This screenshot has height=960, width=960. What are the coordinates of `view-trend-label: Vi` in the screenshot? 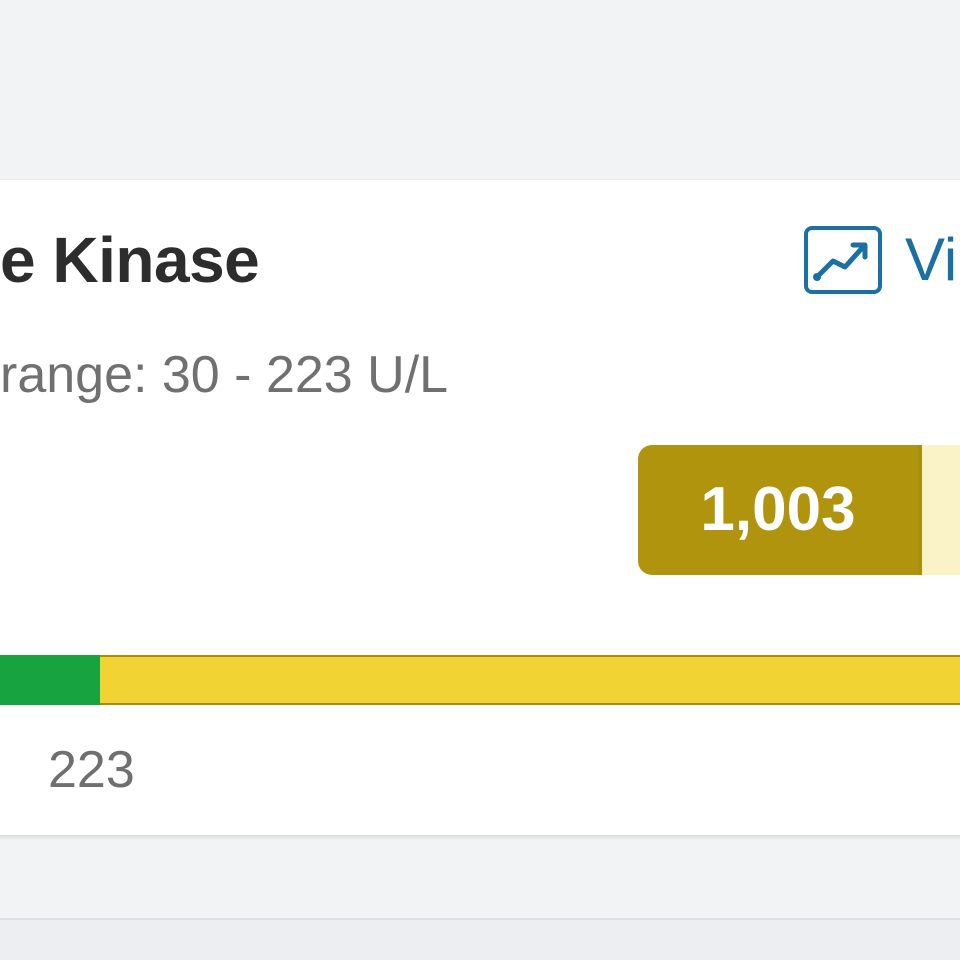 It's located at (931, 259).